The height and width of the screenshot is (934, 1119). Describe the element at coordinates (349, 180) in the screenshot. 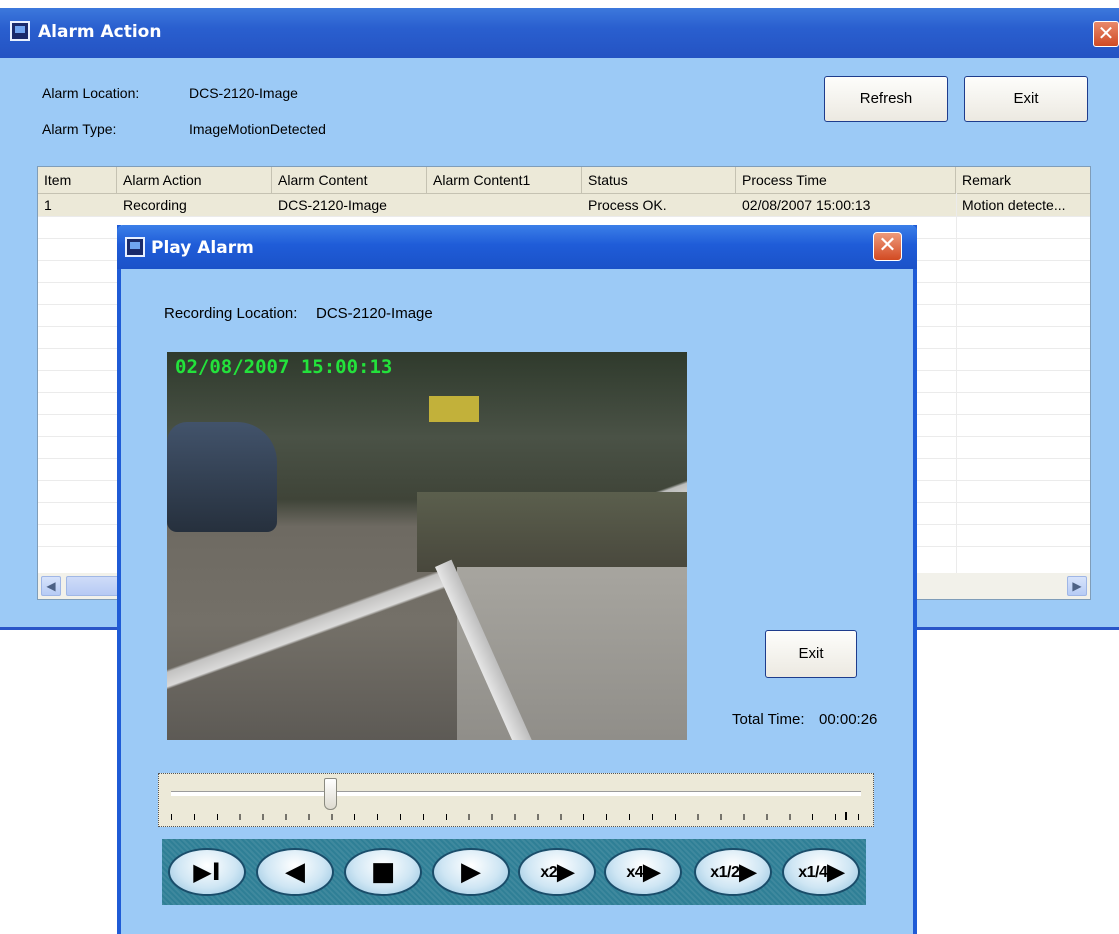

I see `column-header-alarm-content: Alarm Content` at that location.